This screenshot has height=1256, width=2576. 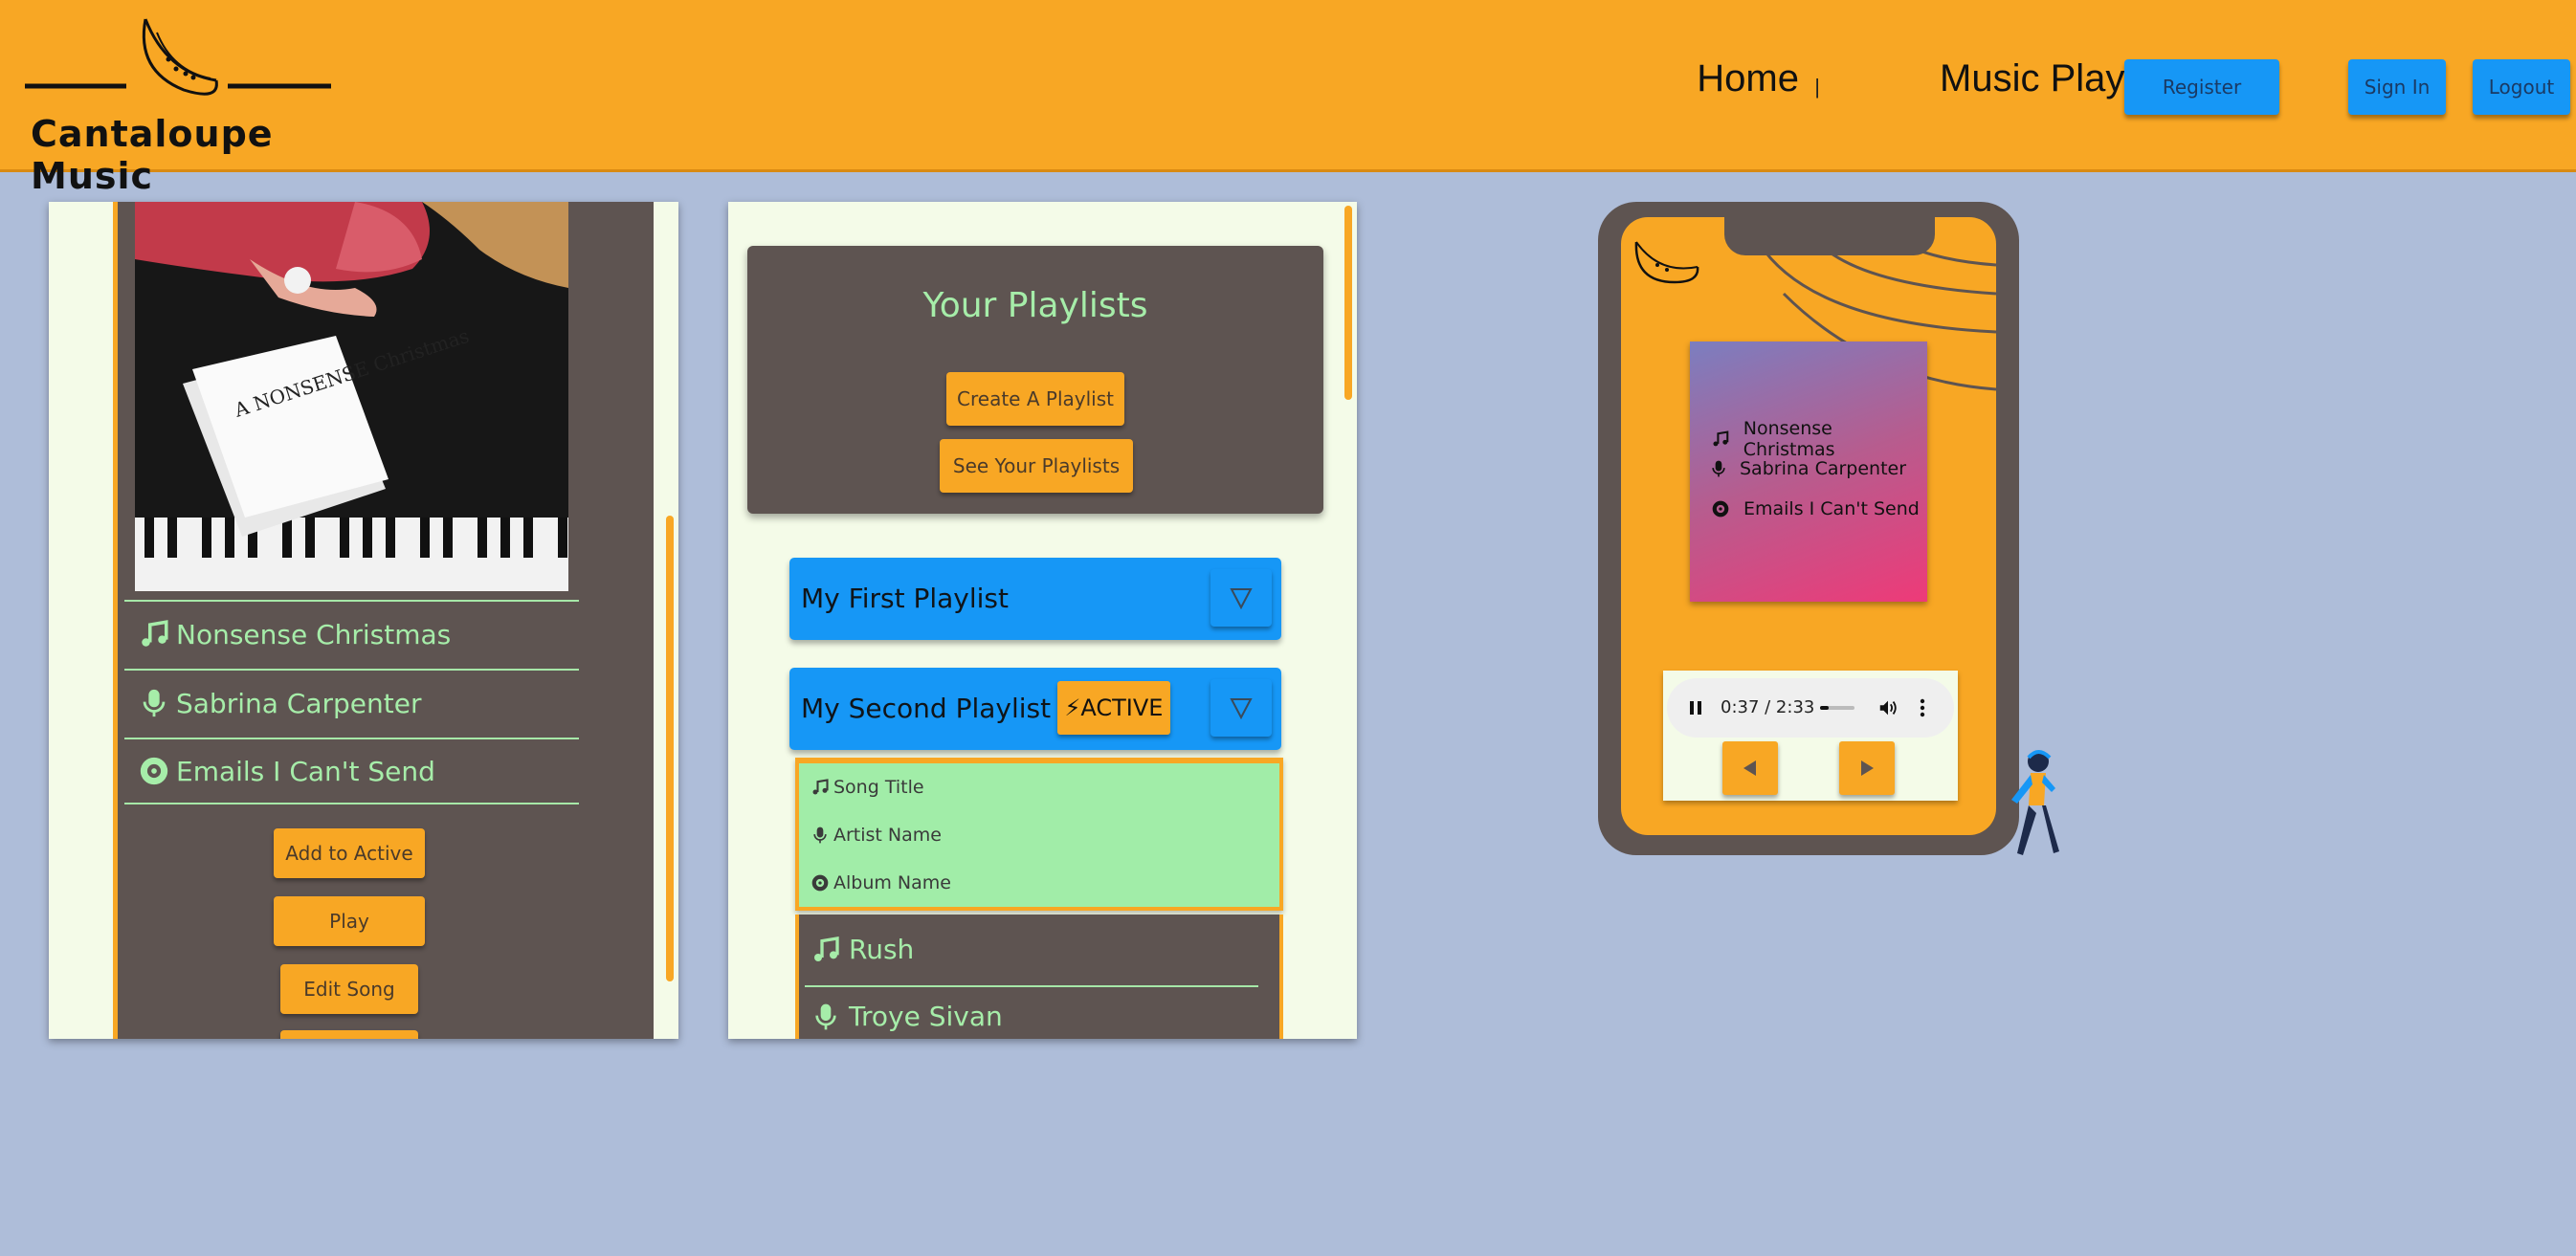 What do you see at coordinates (1036, 466) in the screenshot?
I see `see-playlists-button: See Your Playlists` at bounding box center [1036, 466].